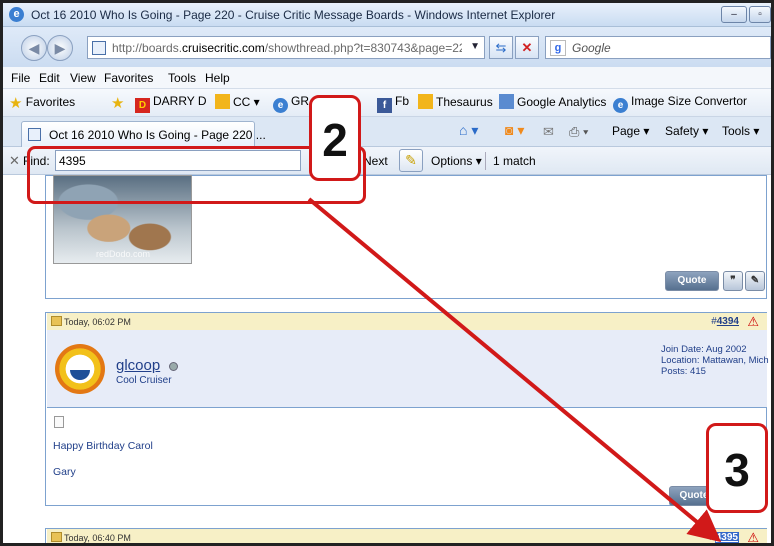  What do you see at coordinates (704, 349) in the screenshot?
I see `join-date: Join Date: Aug 2002` at bounding box center [704, 349].